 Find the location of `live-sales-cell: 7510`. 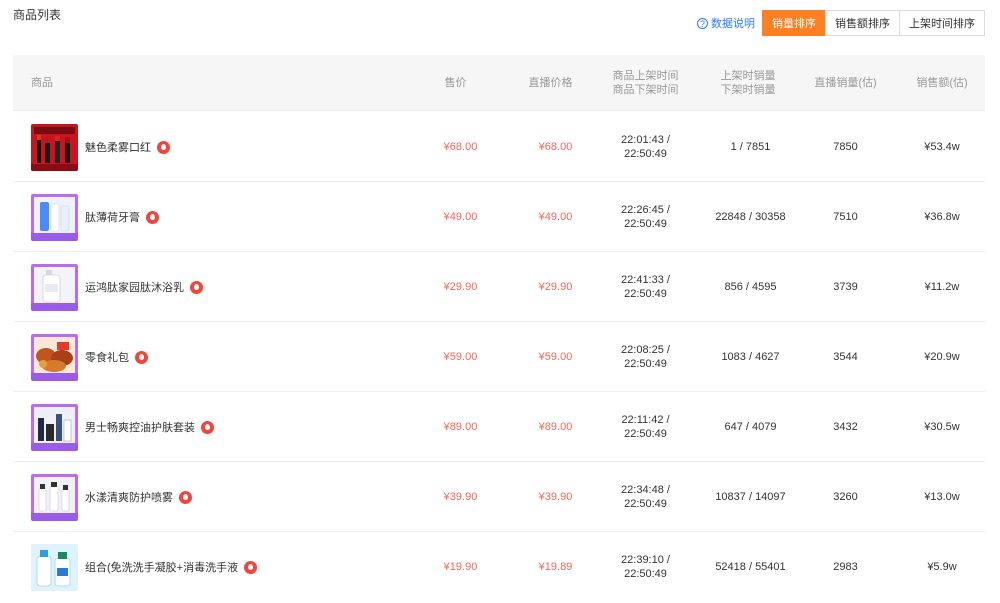

live-sales-cell: 7510 is located at coordinates (845, 217).